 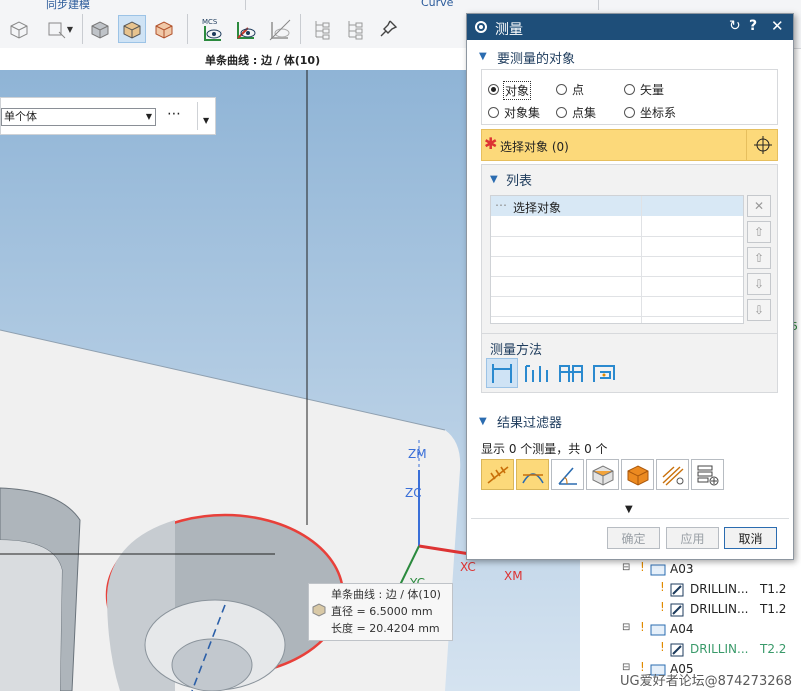 What do you see at coordinates (245, 29) in the screenshot?
I see `show-csys-button` at bounding box center [245, 29].